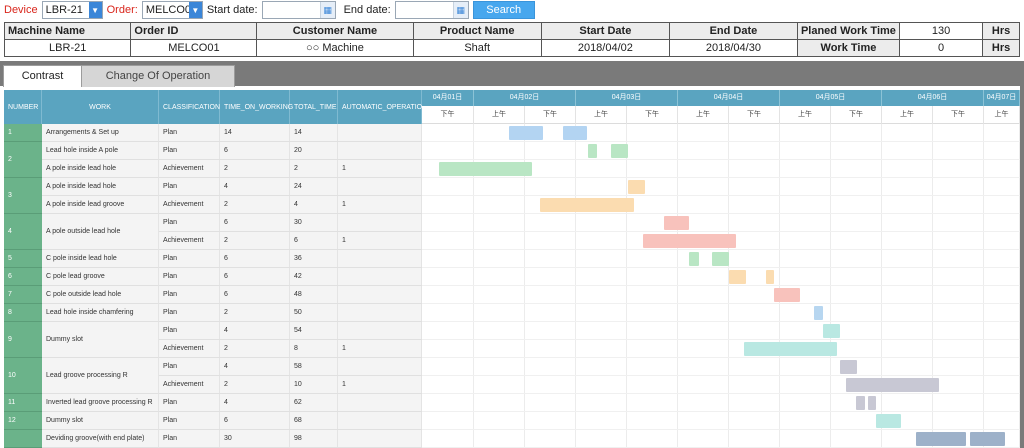 This screenshot has height=448, width=1024. I want to click on work-cell: C pole inside lead hole, so click(100, 259).